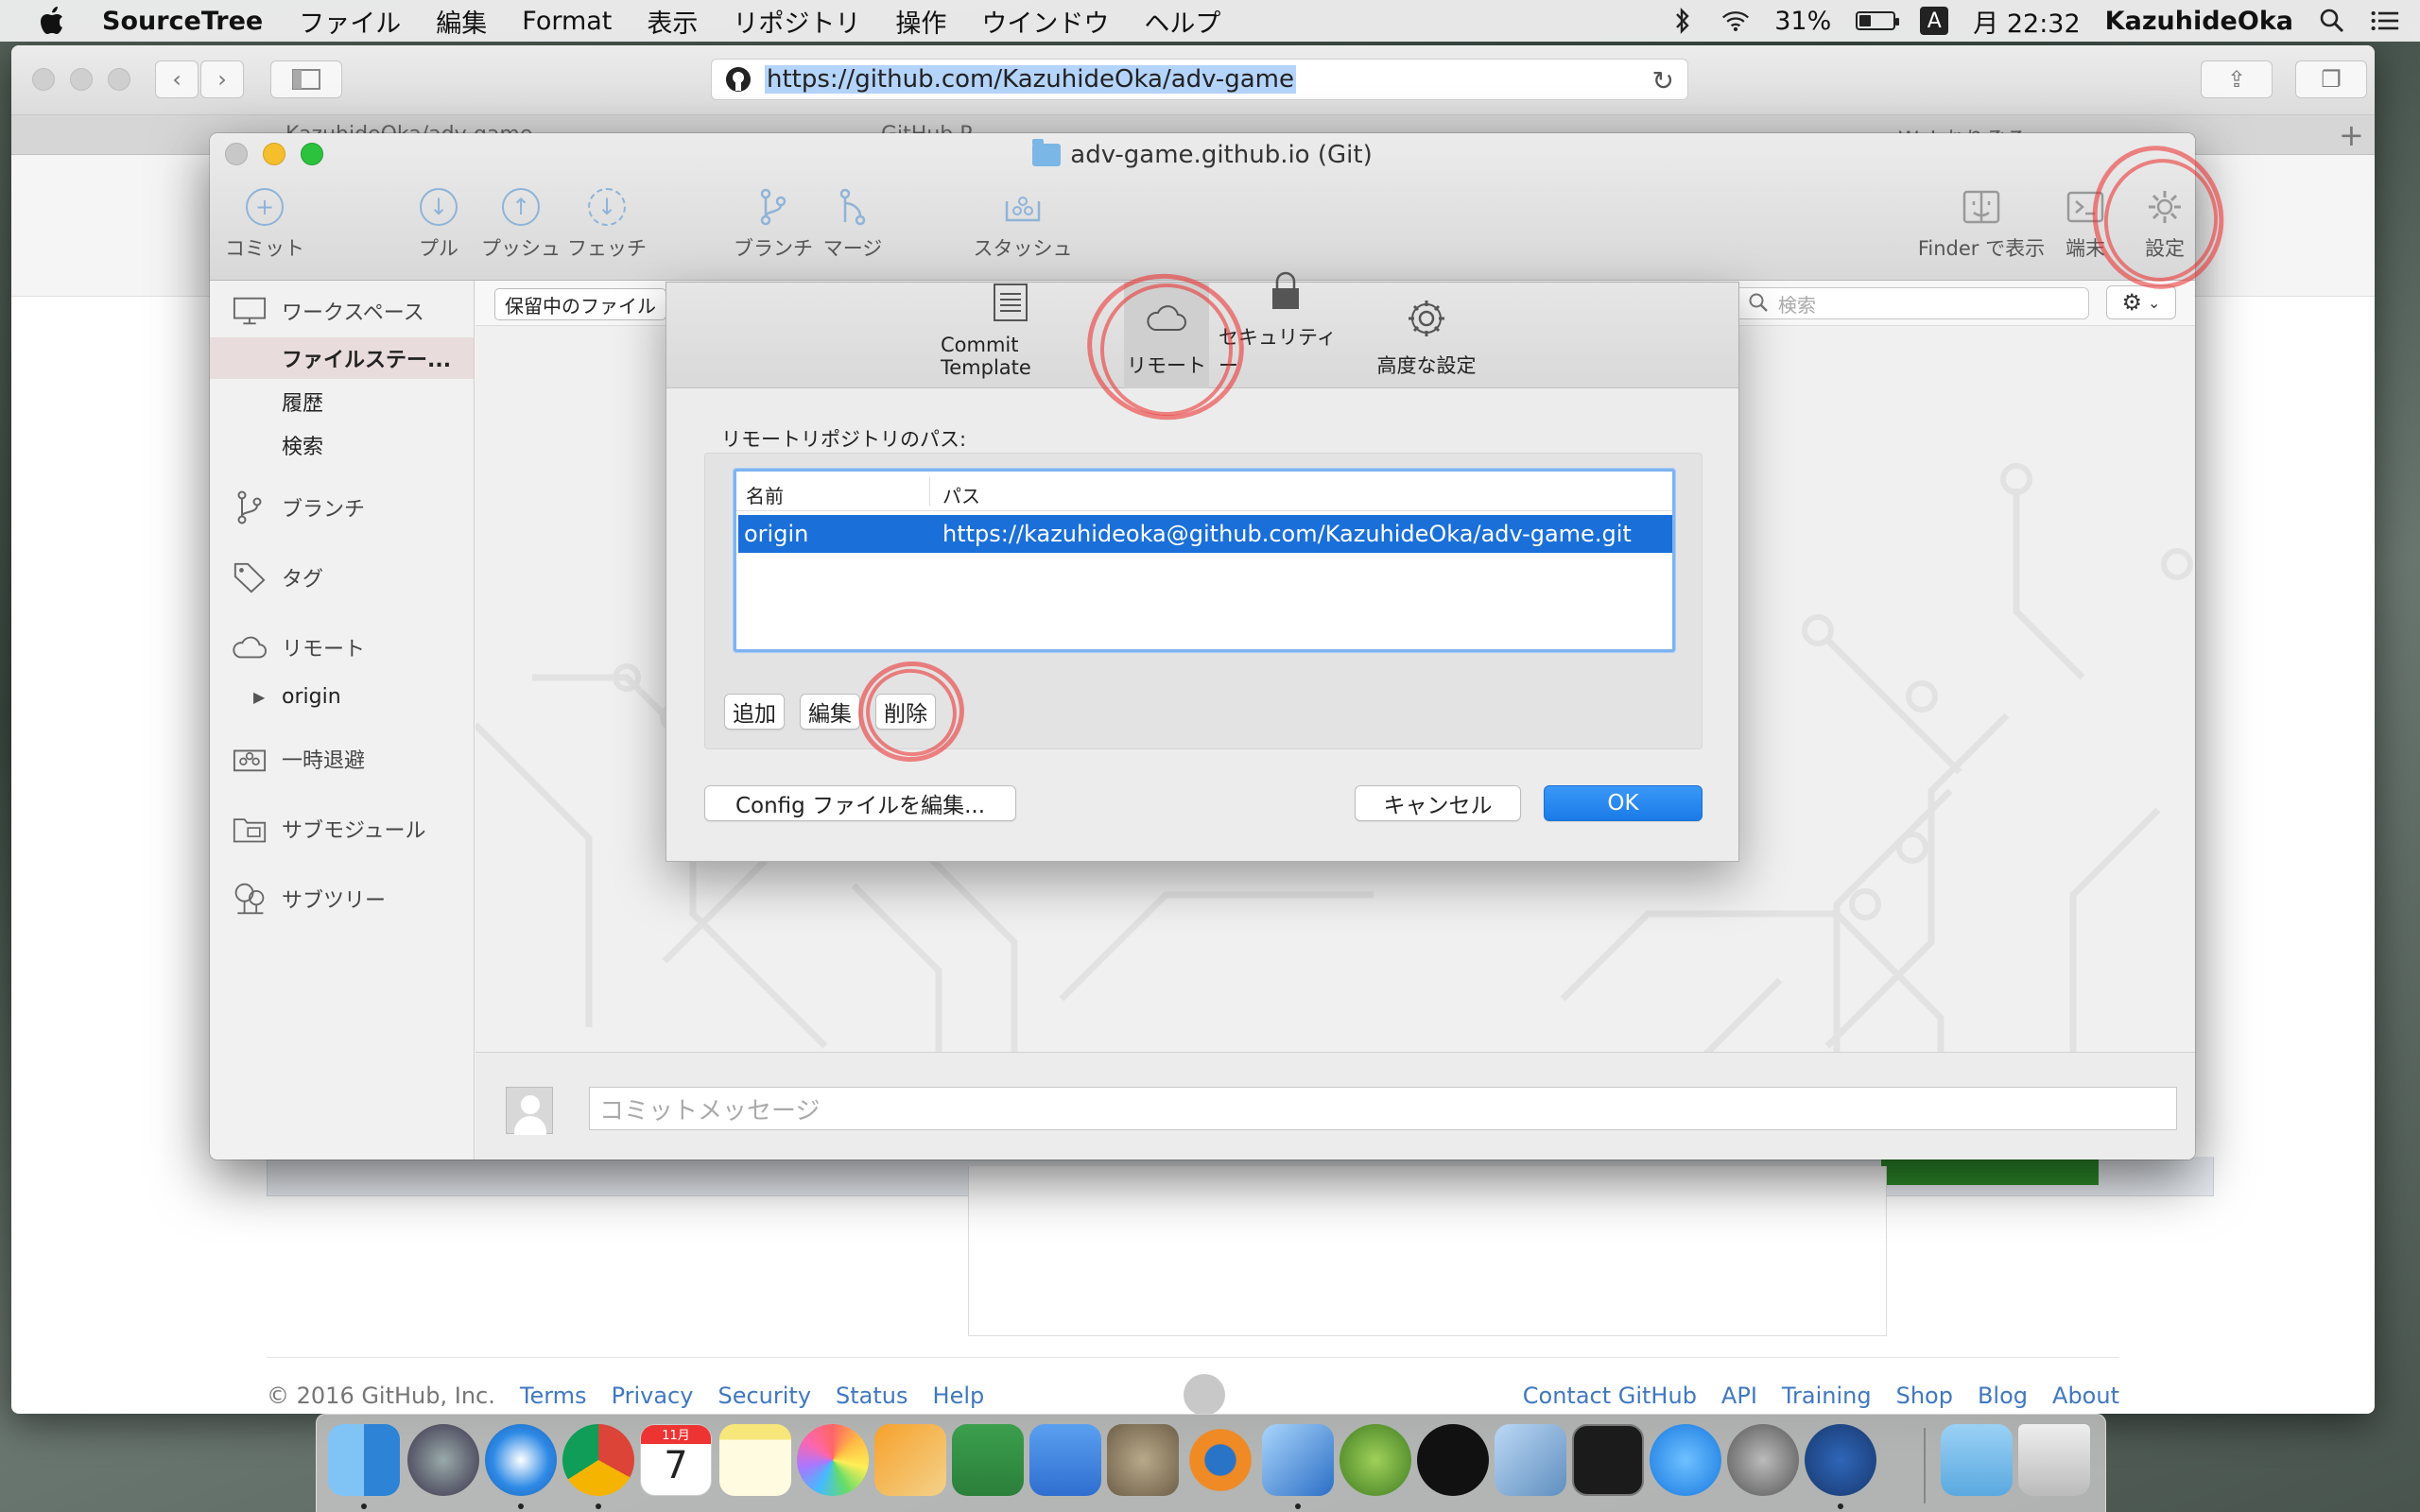 This screenshot has height=1512, width=2420. Describe the element at coordinates (2141, 302) in the screenshot. I see `action-gear-dropdown: ⚙ ⌄` at that location.